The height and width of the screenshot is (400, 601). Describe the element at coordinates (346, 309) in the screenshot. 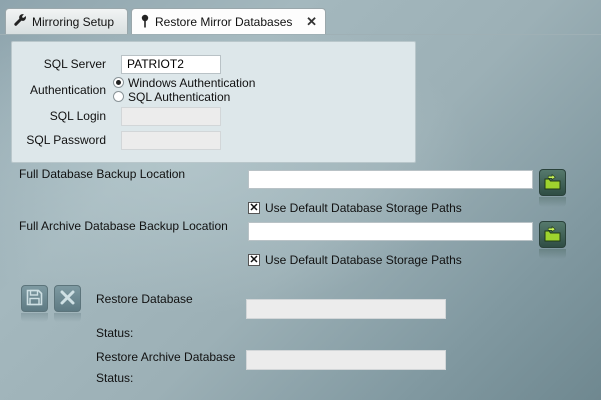

I see `restore-database-status-field` at that location.